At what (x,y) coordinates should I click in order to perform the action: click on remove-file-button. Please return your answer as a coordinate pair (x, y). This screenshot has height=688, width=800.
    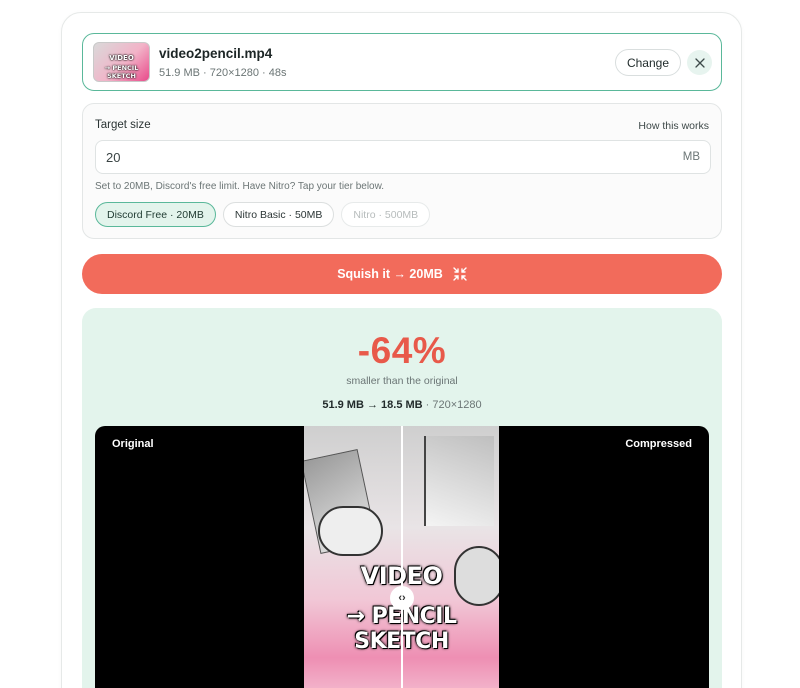
    Looking at the image, I should click on (699, 62).